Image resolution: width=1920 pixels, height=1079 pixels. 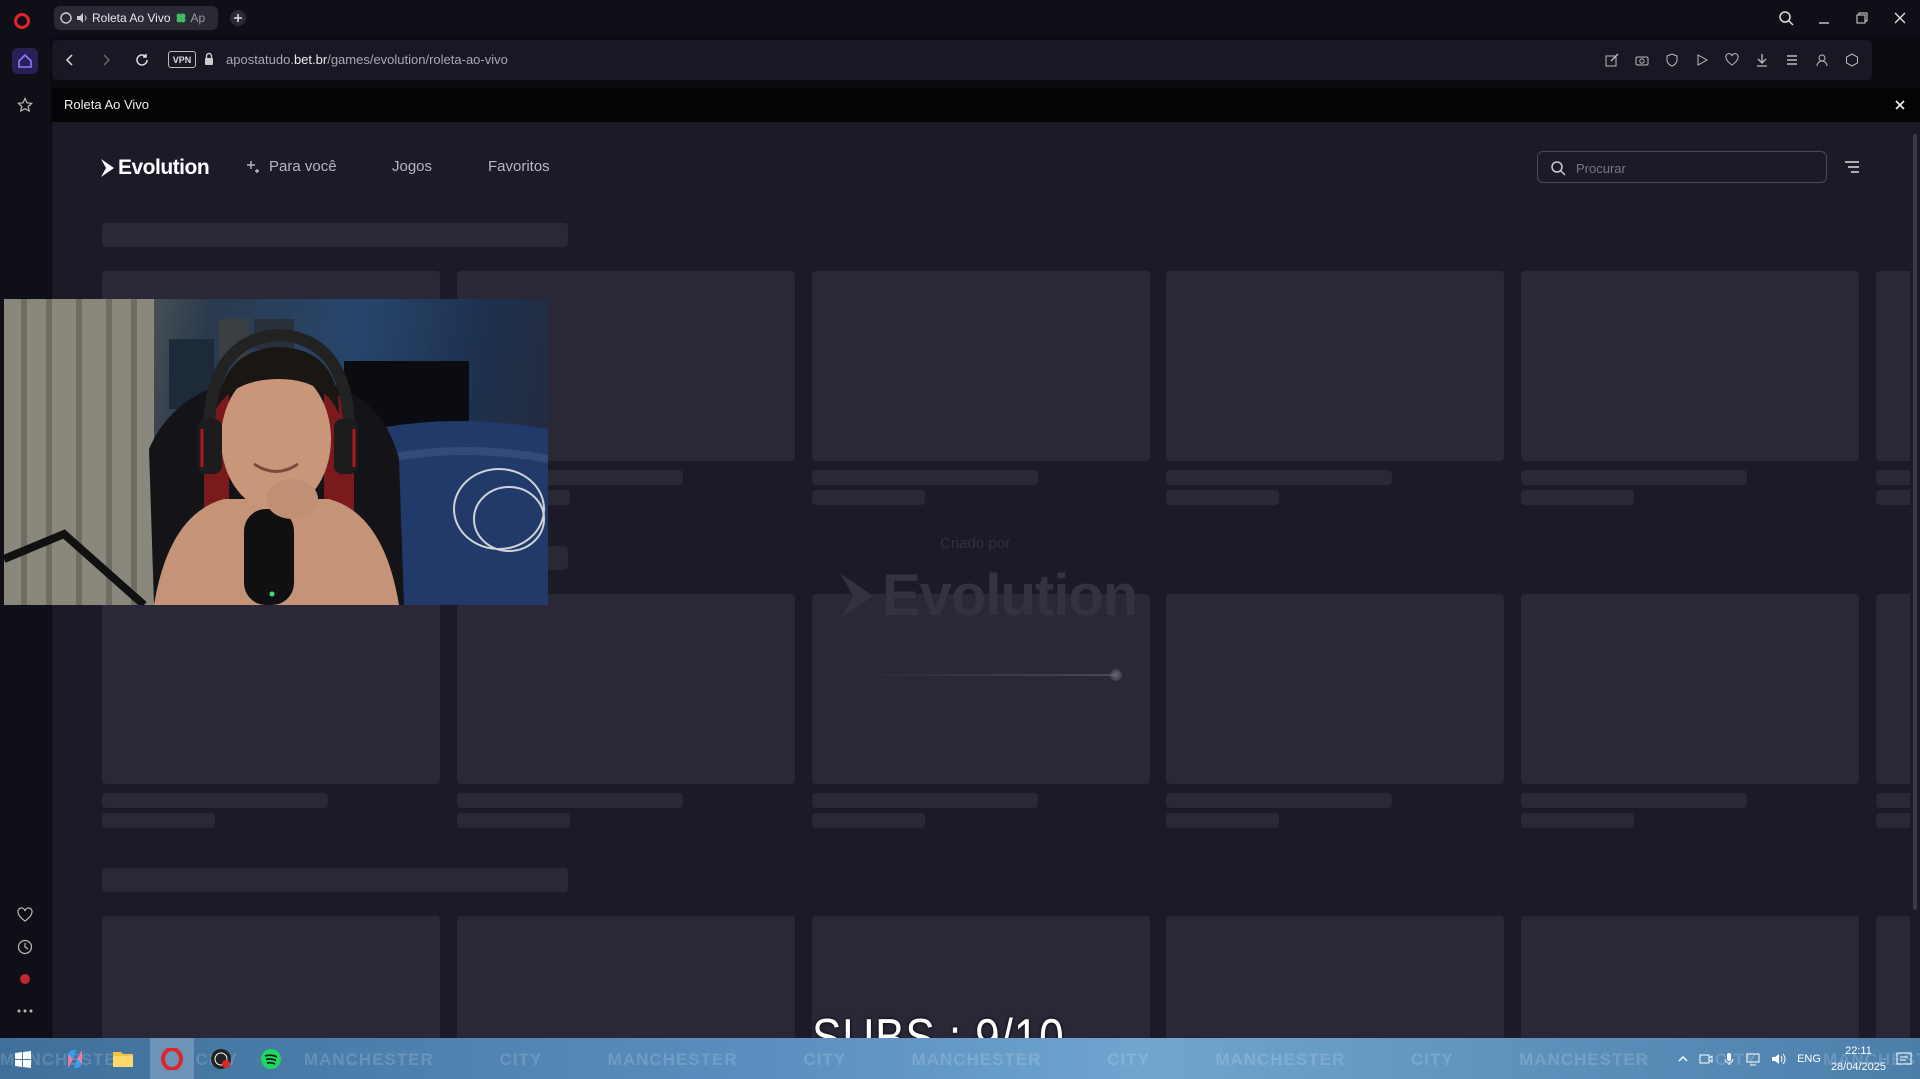 I want to click on clock: 22:11 28/04/2025, so click(x=1858, y=1059).